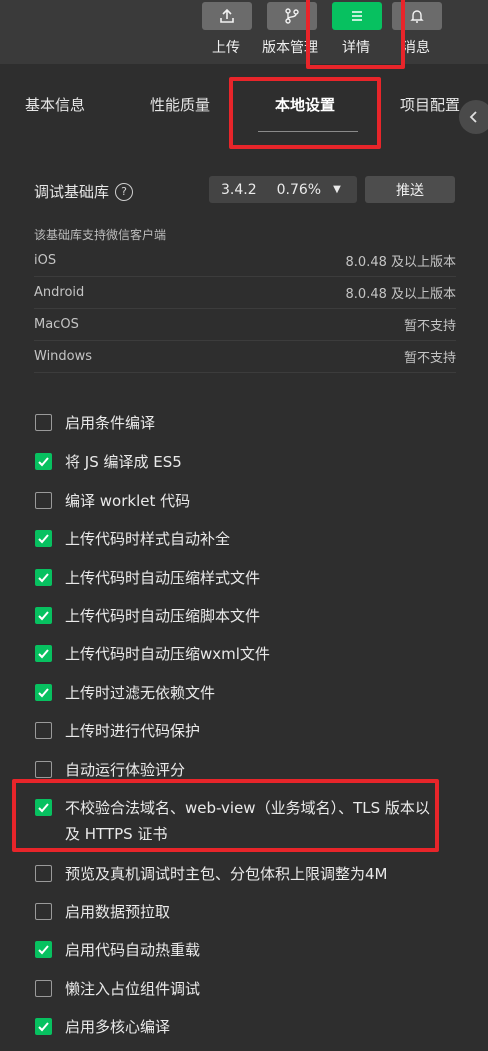 The image size is (488, 1051). Describe the element at coordinates (123, 462) in the screenshot. I see `option-label: 将 JS 编译成 ES5` at that location.